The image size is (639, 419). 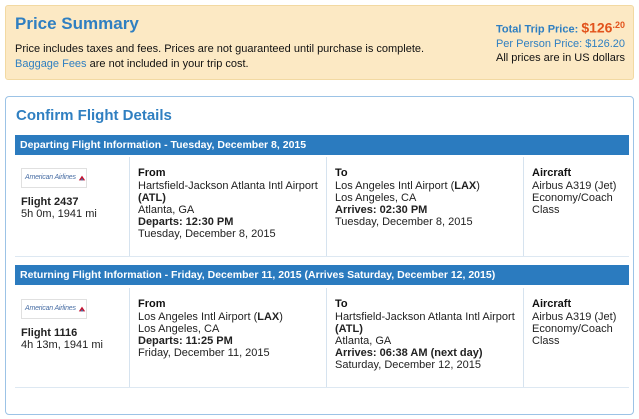 I want to click on to-airport-code: LAX, so click(x=465, y=186).